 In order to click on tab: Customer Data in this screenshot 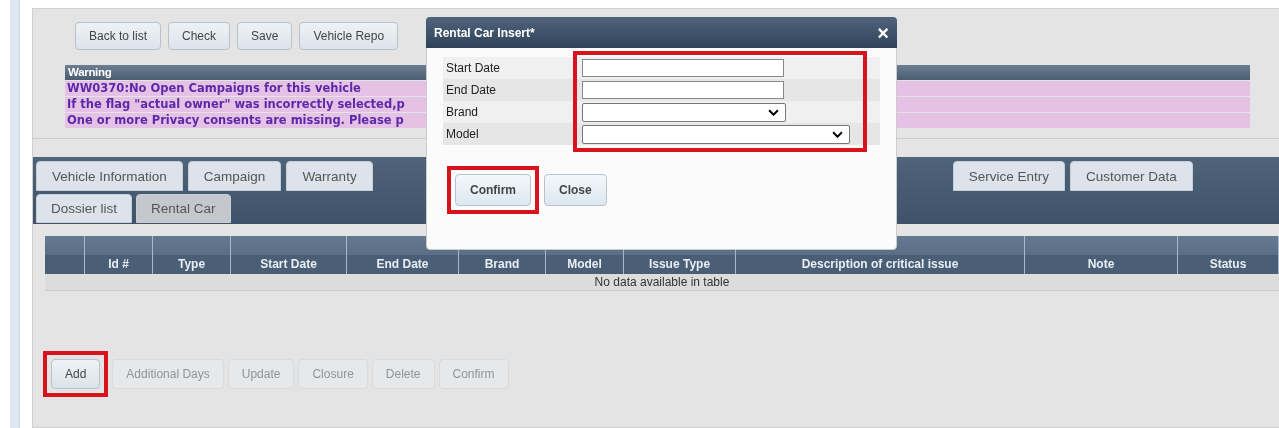, I will do `click(1131, 176)`.